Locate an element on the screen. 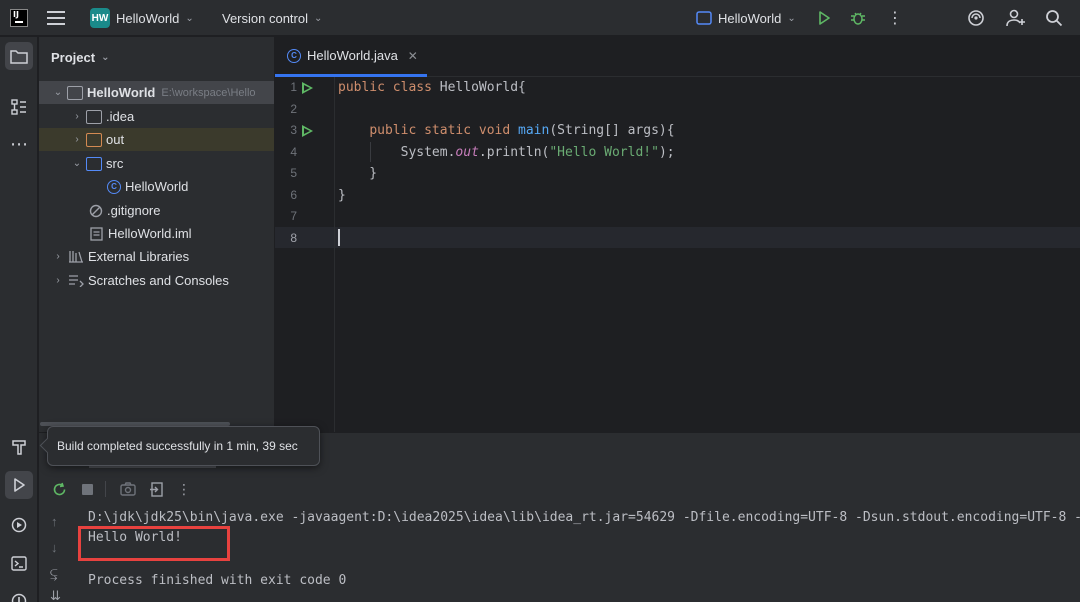 This screenshot has height=602, width=1080. project-widget: HW HelloWorld ⌄ is located at coordinates (142, 18).